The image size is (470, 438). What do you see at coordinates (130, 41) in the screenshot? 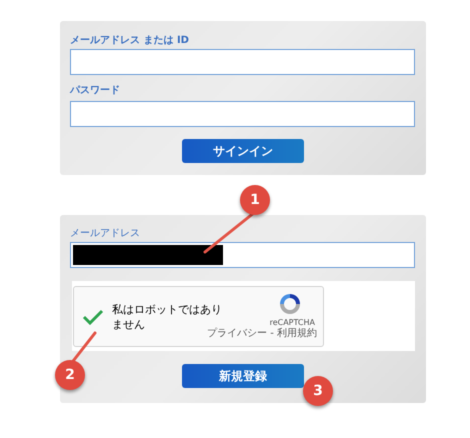
I see `field-label: メールアドレス または ID` at bounding box center [130, 41].